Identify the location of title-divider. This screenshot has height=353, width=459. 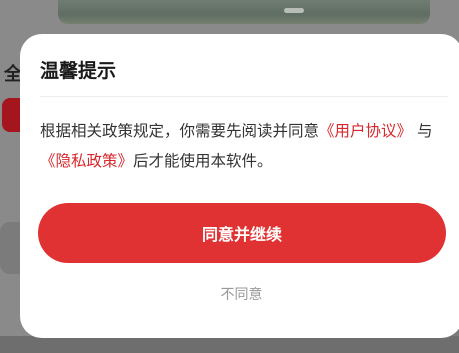
(244, 96).